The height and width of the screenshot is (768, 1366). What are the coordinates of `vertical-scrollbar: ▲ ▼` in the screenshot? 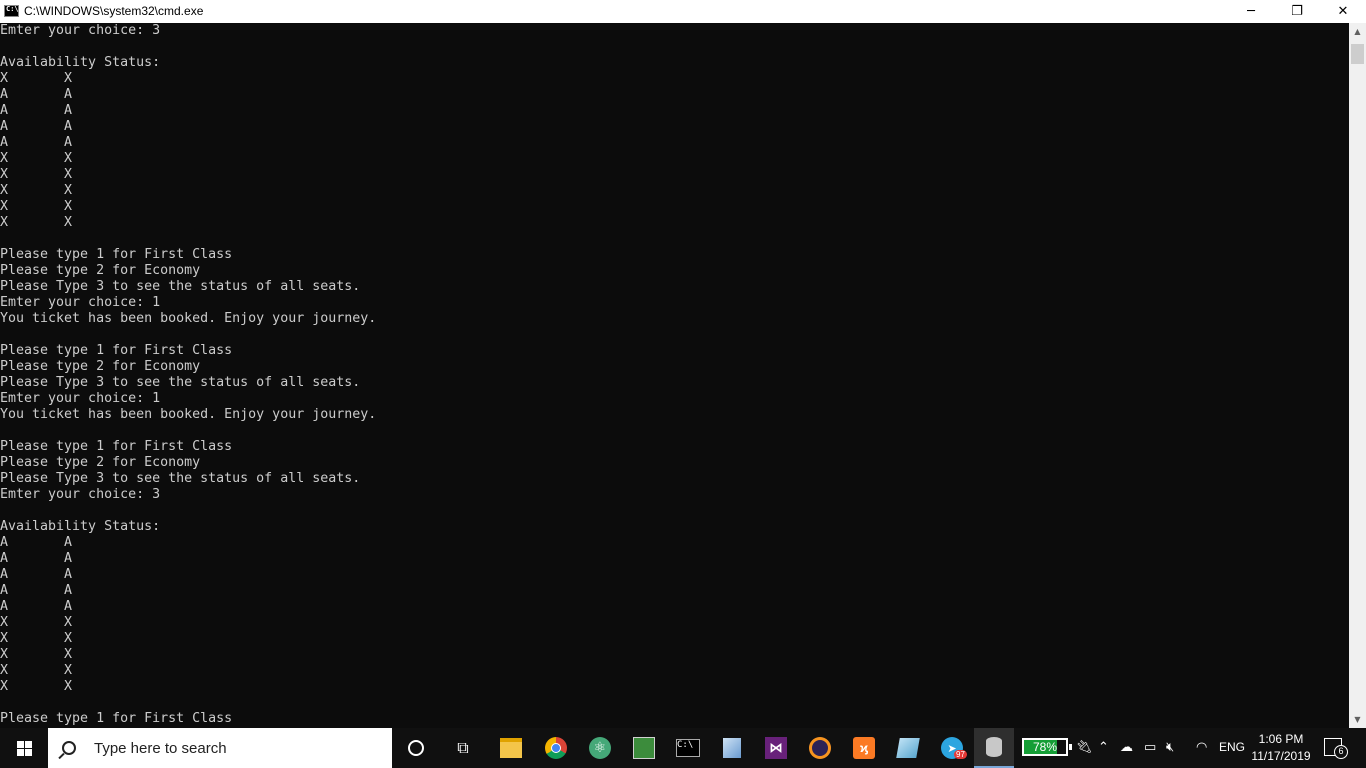 It's located at (1357, 375).